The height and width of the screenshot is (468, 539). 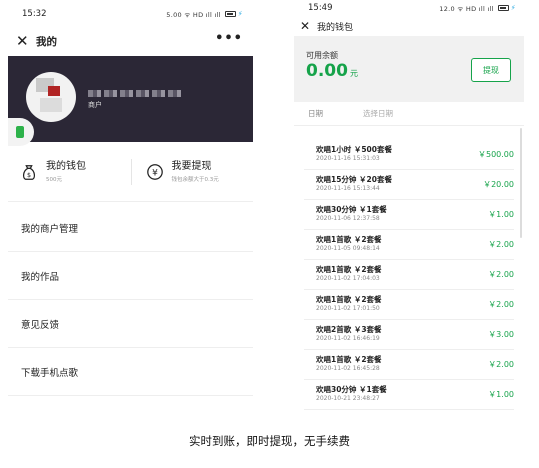 What do you see at coordinates (136, 93) in the screenshot?
I see `nickname-redacted` at bounding box center [136, 93].